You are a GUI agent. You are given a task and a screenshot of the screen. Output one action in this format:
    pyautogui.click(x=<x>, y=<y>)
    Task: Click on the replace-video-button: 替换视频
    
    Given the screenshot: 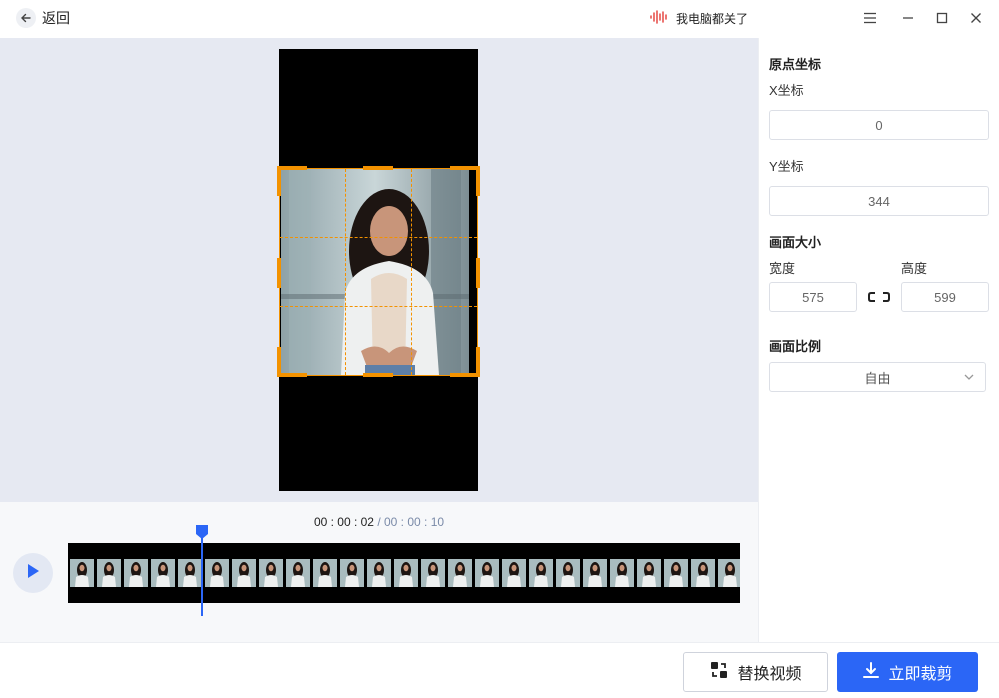 What is the action you would take?
    pyautogui.click(x=755, y=672)
    